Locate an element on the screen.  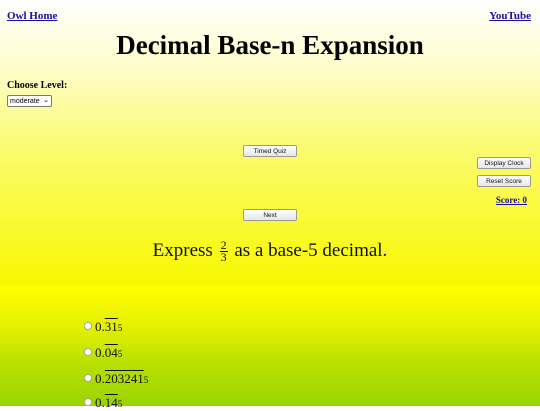
level-selected-value: moderate is located at coordinates (25, 101).